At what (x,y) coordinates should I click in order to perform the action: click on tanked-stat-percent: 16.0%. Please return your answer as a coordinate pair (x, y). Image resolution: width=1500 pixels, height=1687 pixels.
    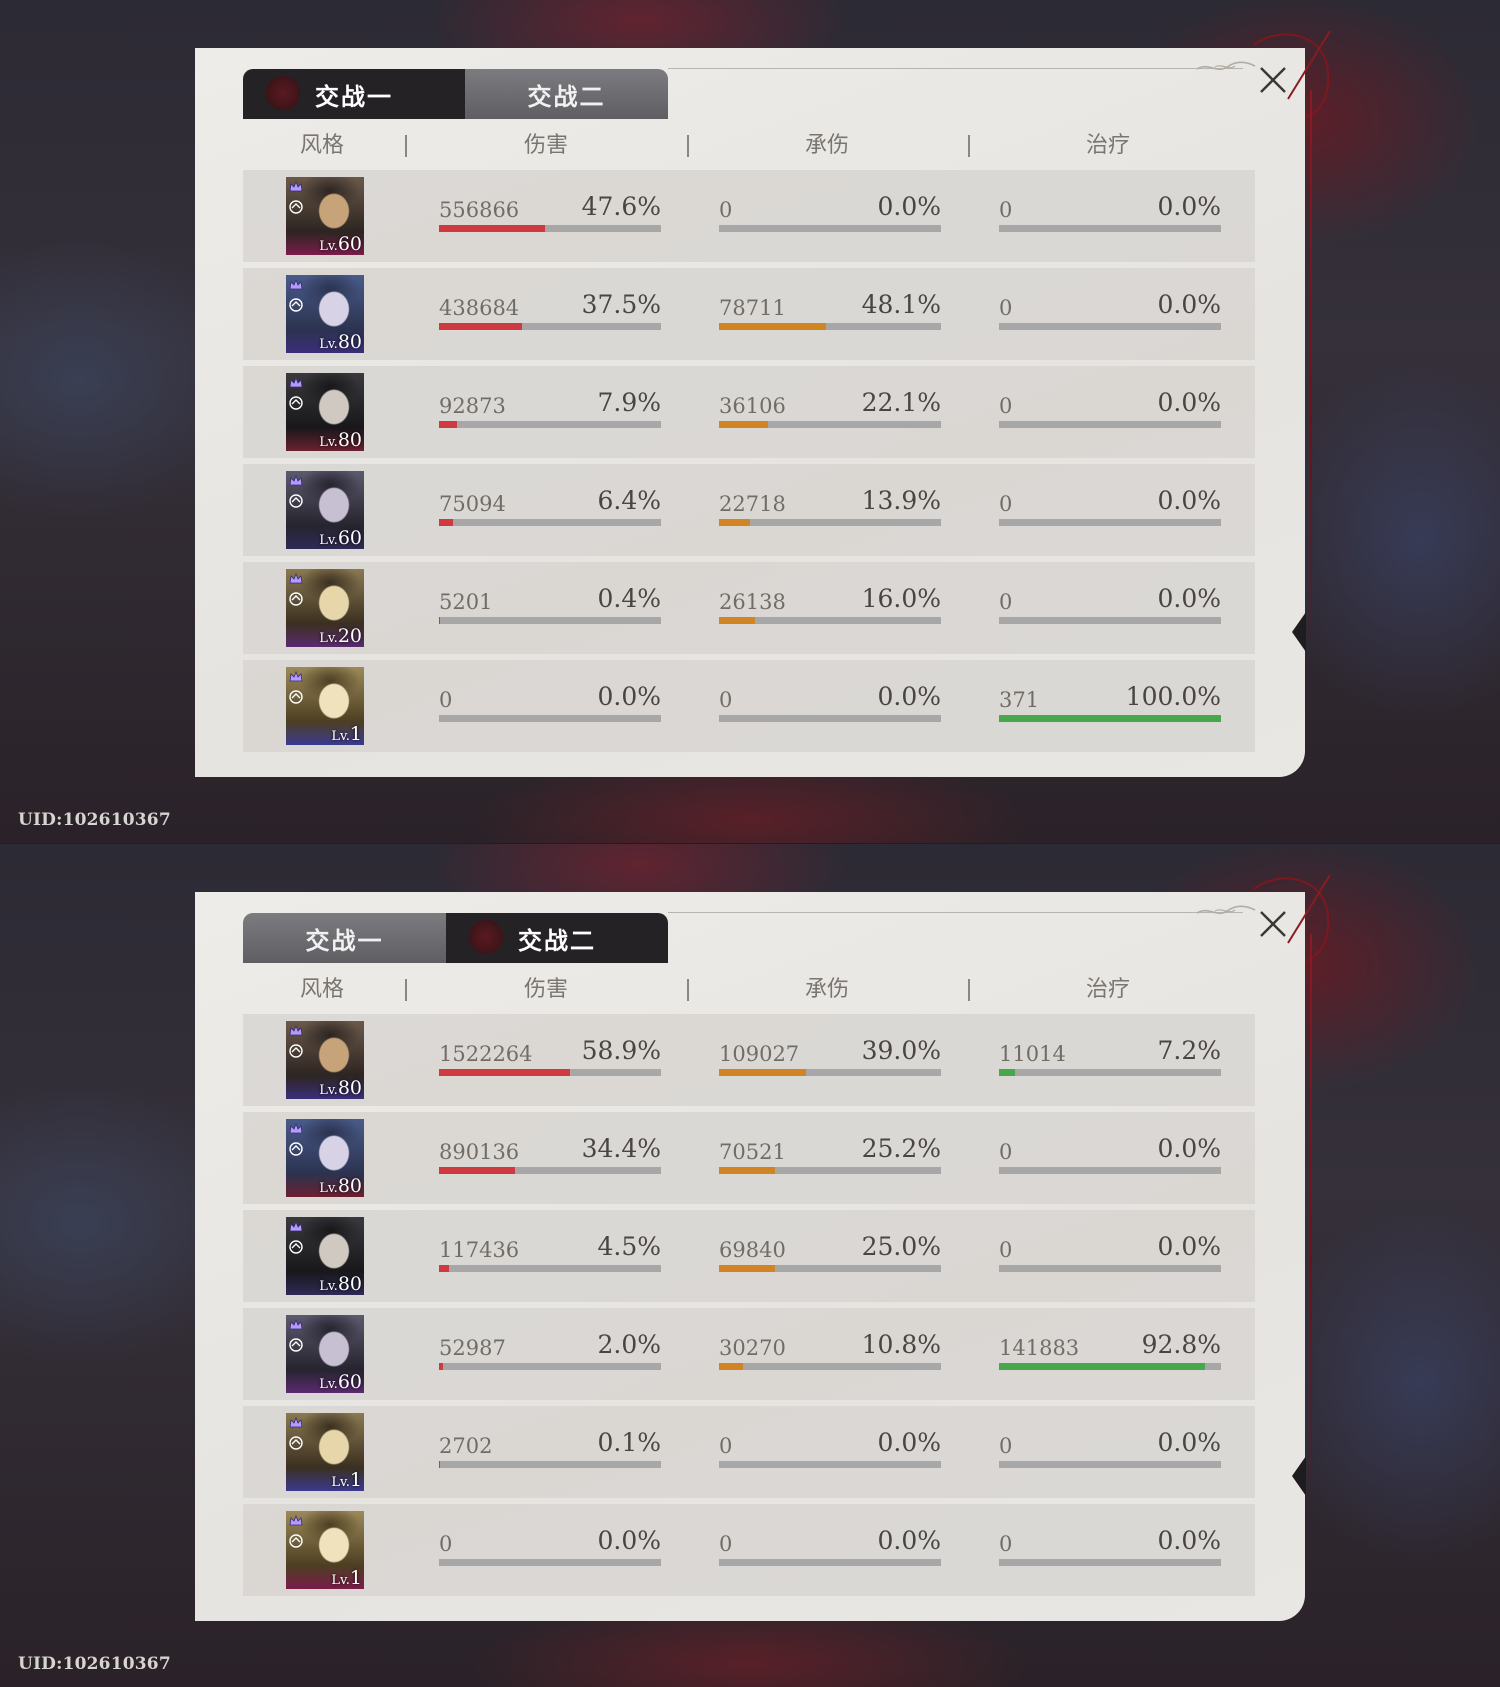
    Looking at the image, I should click on (901, 598).